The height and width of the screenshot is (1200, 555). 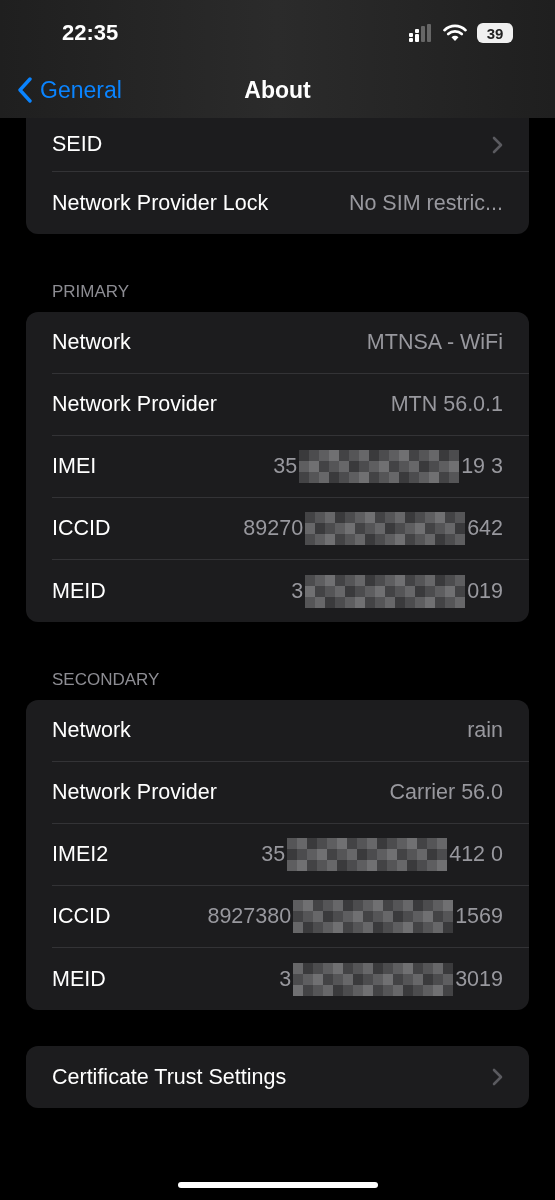 What do you see at coordinates (446, 792) in the screenshot?
I see `row-value: Carrier 56.0` at bounding box center [446, 792].